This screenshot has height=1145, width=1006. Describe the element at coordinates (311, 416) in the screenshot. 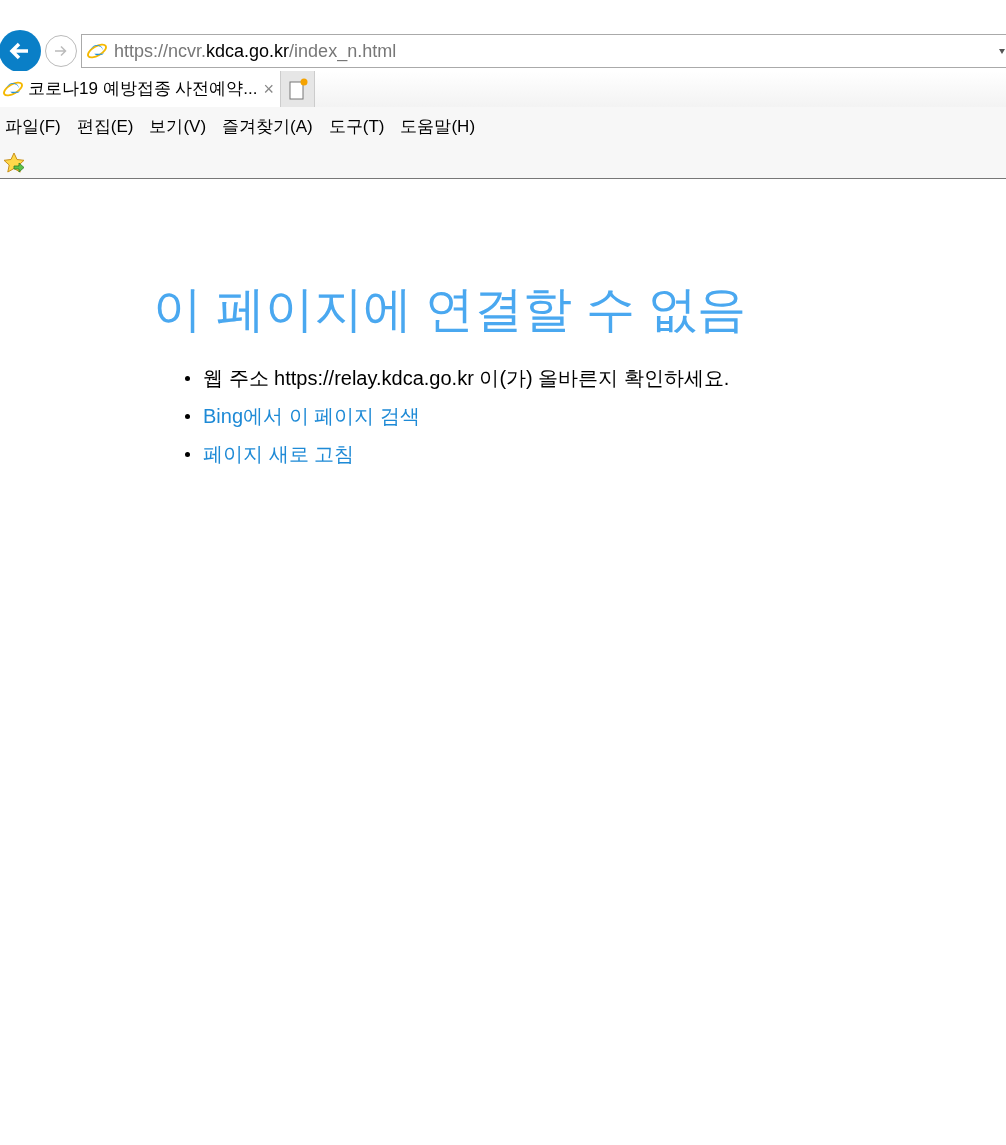

I see `suggestion-link: Bing에서 이 페이지 검색` at that location.